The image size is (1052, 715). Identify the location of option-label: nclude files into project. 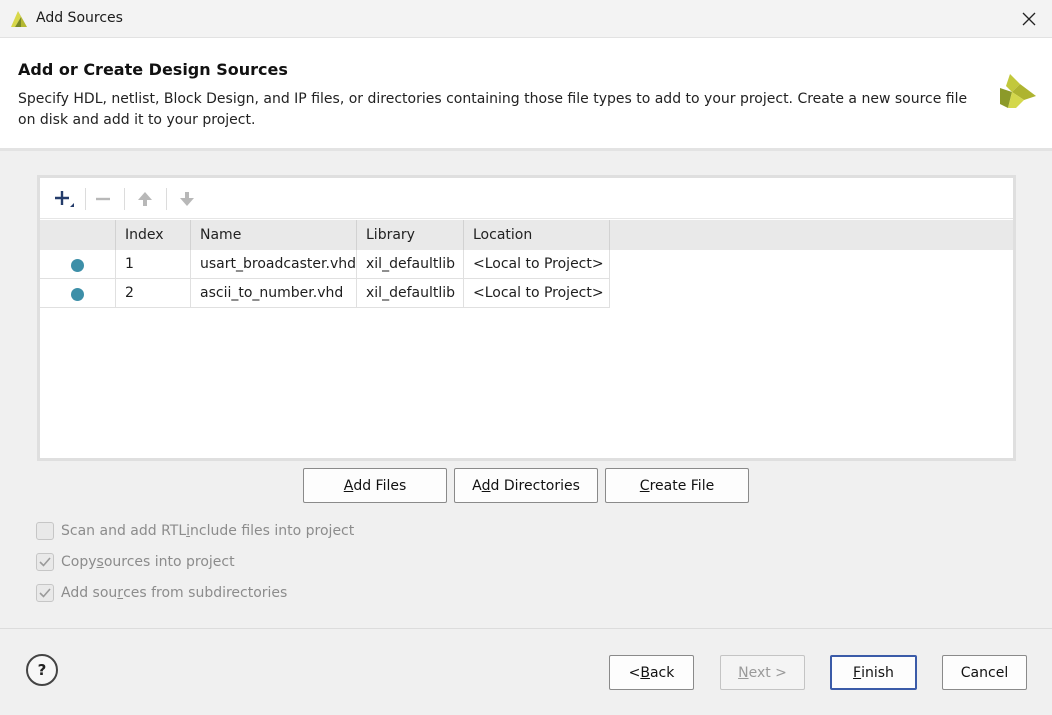
(272, 531).